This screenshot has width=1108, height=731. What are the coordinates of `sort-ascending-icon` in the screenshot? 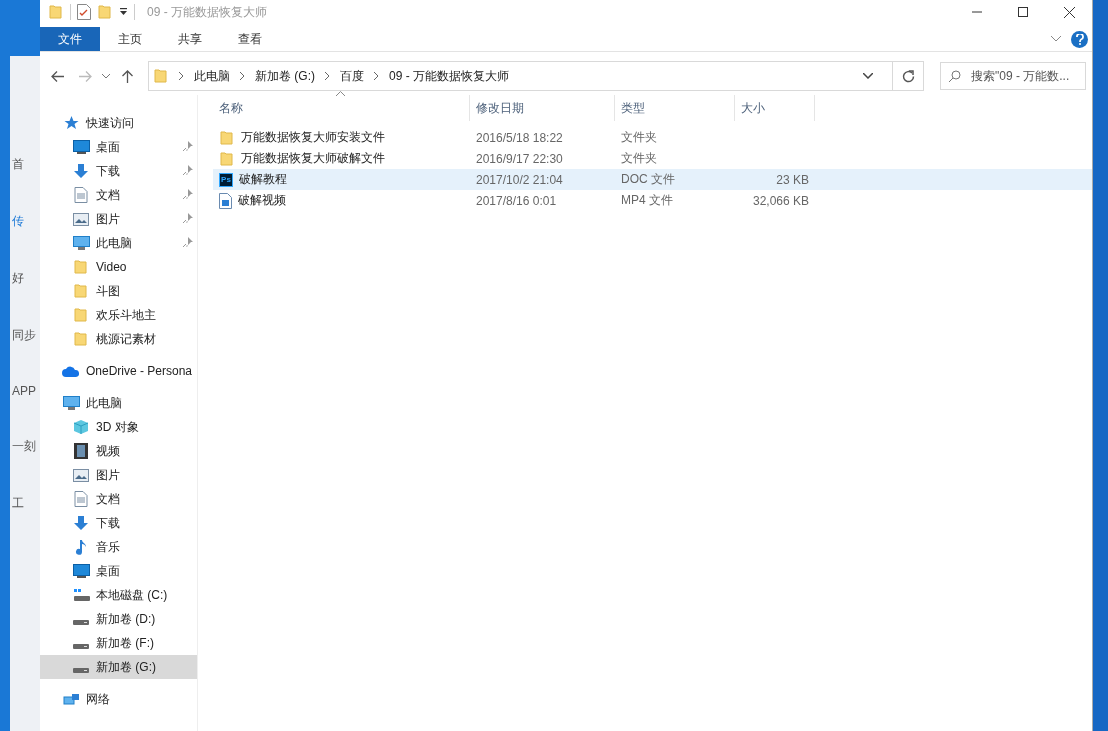 It's located at (340, 93).